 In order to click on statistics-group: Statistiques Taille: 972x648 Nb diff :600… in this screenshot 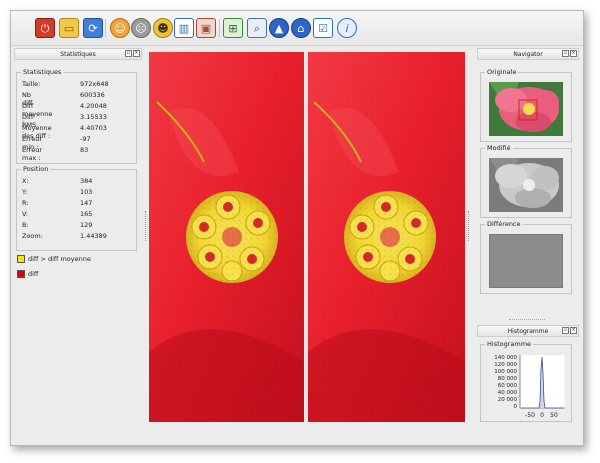, I will do `click(76, 116)`.